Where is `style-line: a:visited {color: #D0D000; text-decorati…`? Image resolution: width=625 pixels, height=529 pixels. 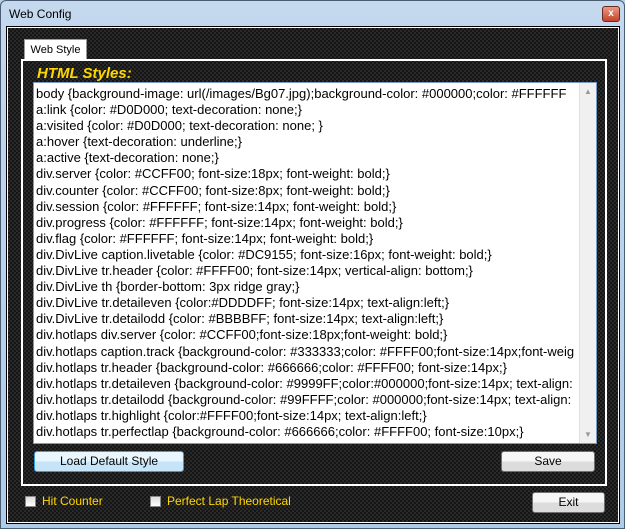
style-line: a:visited {color: #D0D000; text-decorati… is located at coordinates (179, 126).